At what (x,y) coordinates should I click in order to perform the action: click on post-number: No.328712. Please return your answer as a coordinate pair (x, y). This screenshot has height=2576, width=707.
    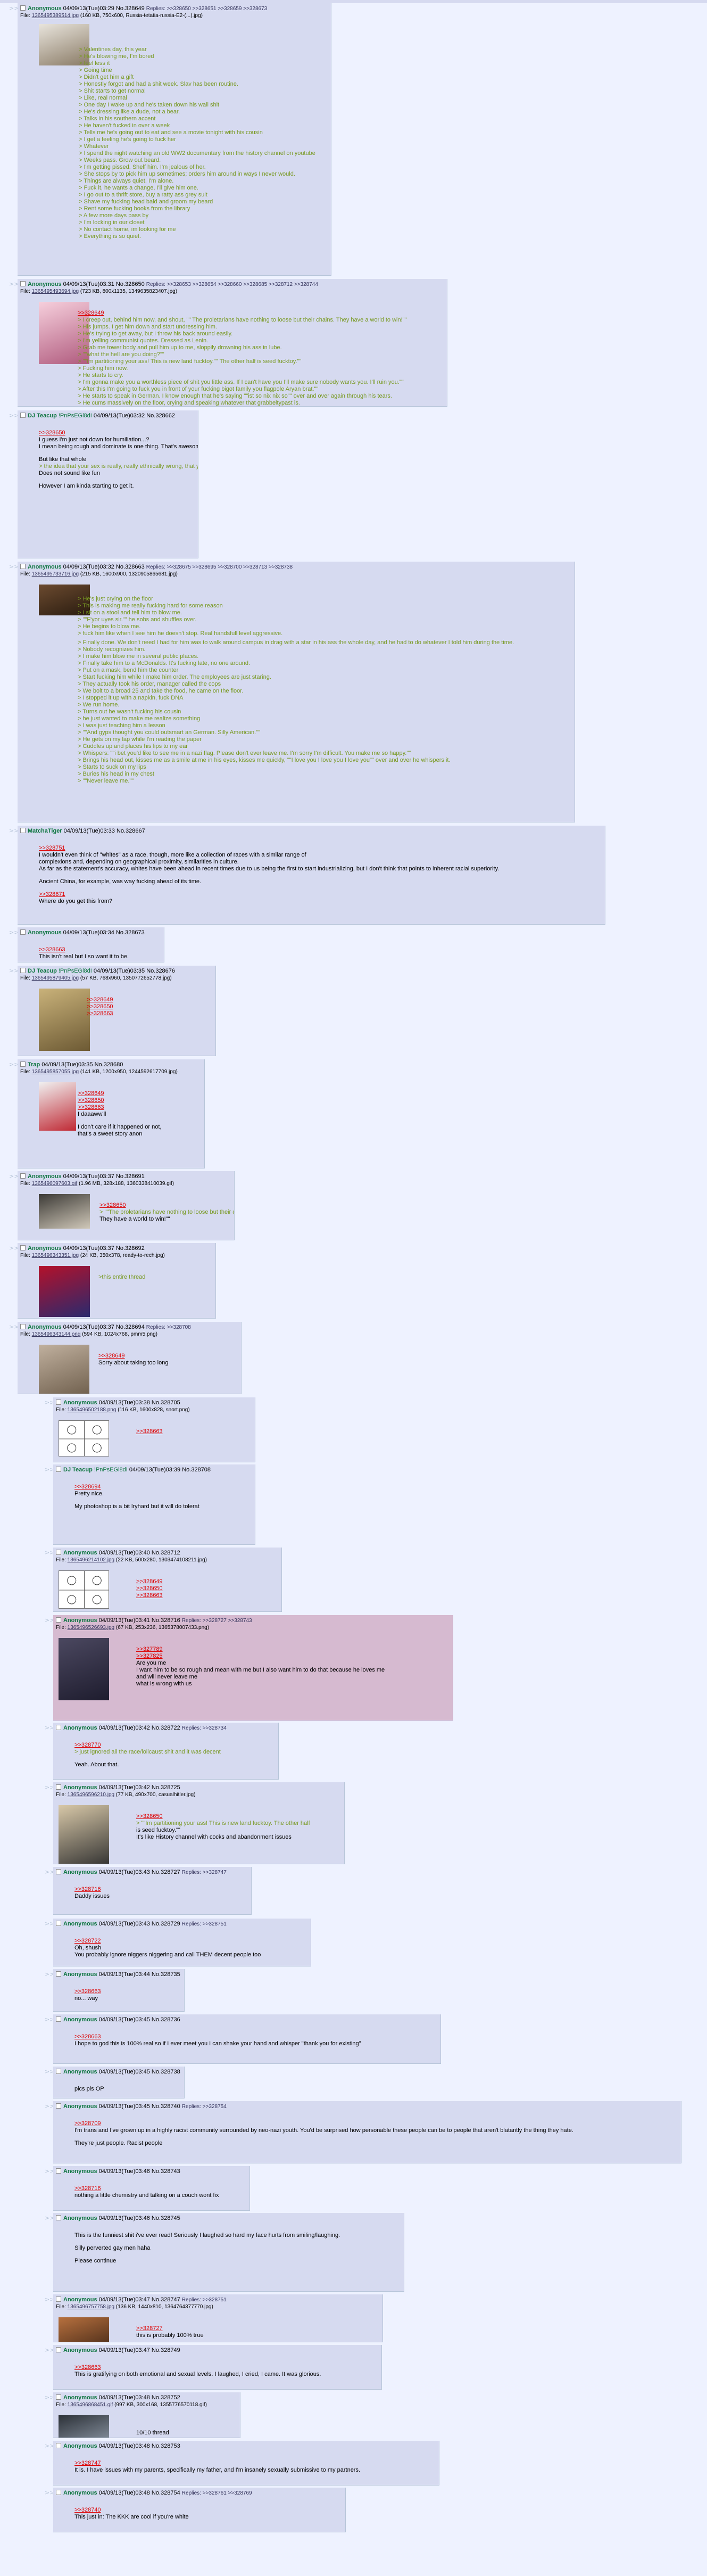
    Looking at the image, I should click on (166, 1553).